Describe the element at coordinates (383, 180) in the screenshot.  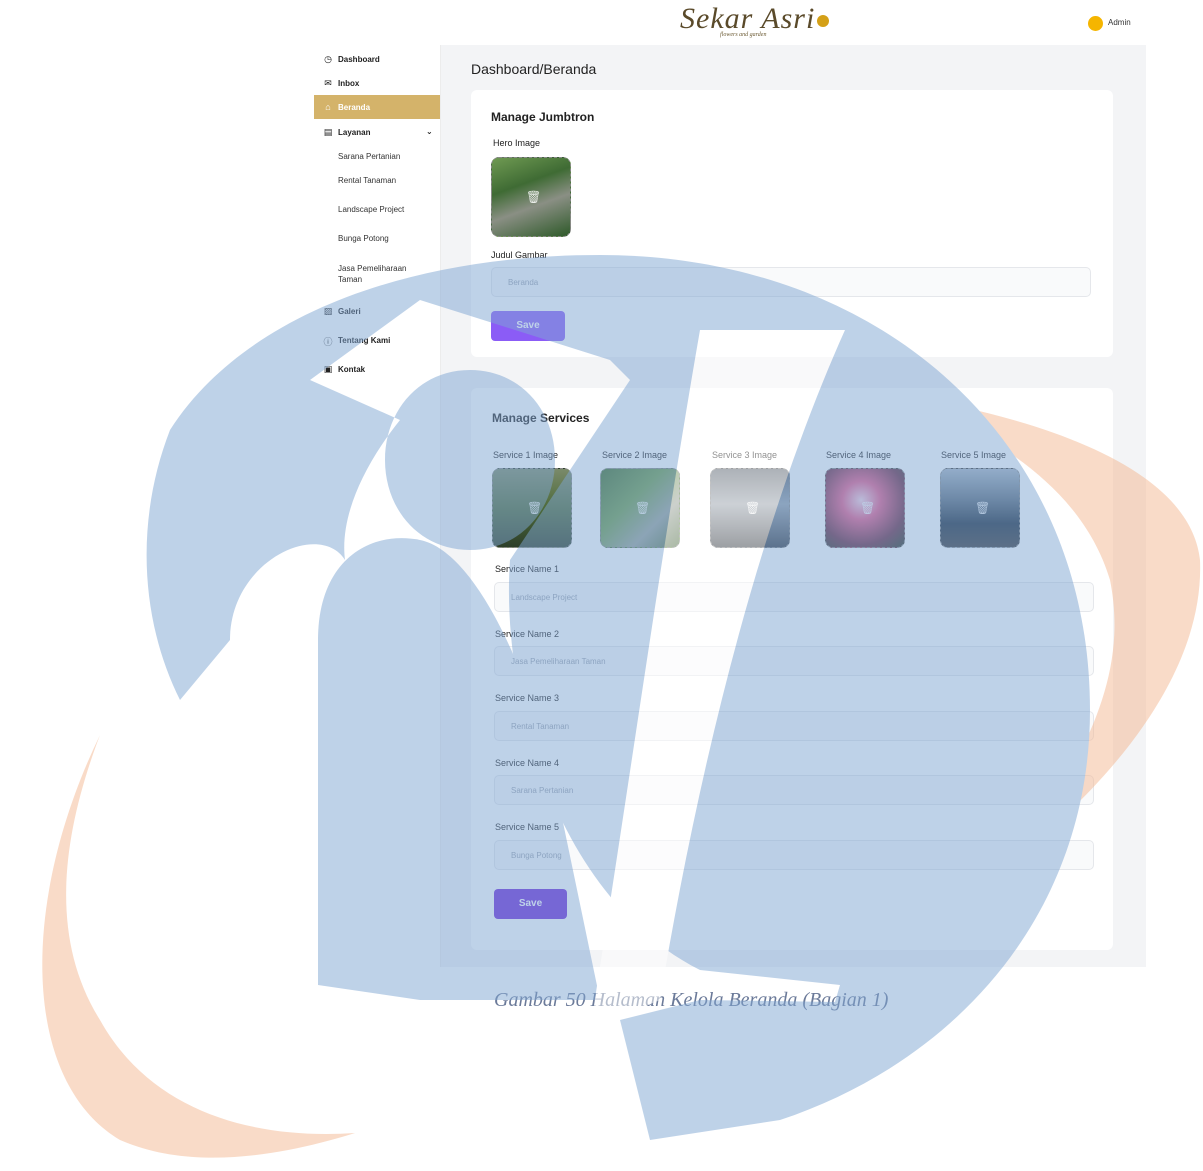
I see `sidebar-subitem-rental-tanaman: Rental Tanaman` at that location.